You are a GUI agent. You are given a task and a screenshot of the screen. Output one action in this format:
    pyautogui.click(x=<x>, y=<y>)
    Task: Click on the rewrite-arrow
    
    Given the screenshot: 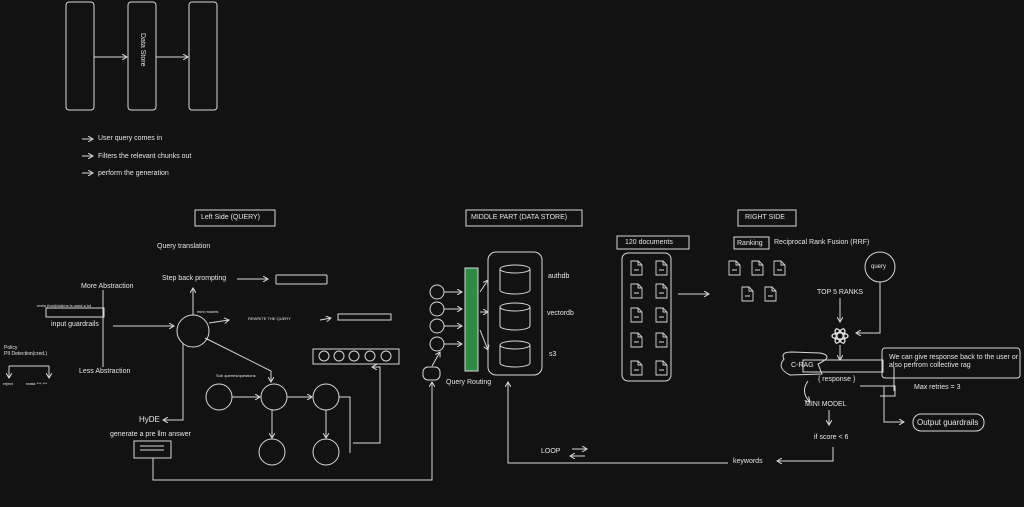 What is the action you would take?
    pyautogui.click(x=325, y=319)
    